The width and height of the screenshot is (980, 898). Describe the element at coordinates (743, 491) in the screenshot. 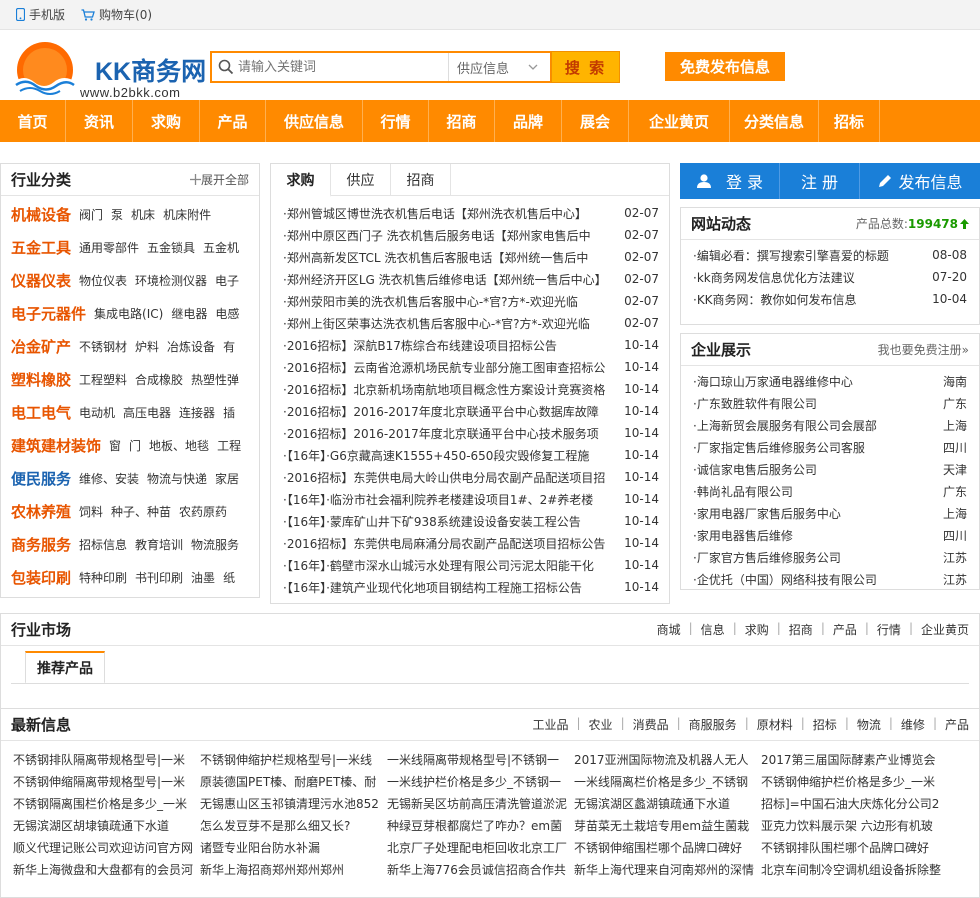

I see `enterprise-link: ·韩尚礼品有限公司` at that location.